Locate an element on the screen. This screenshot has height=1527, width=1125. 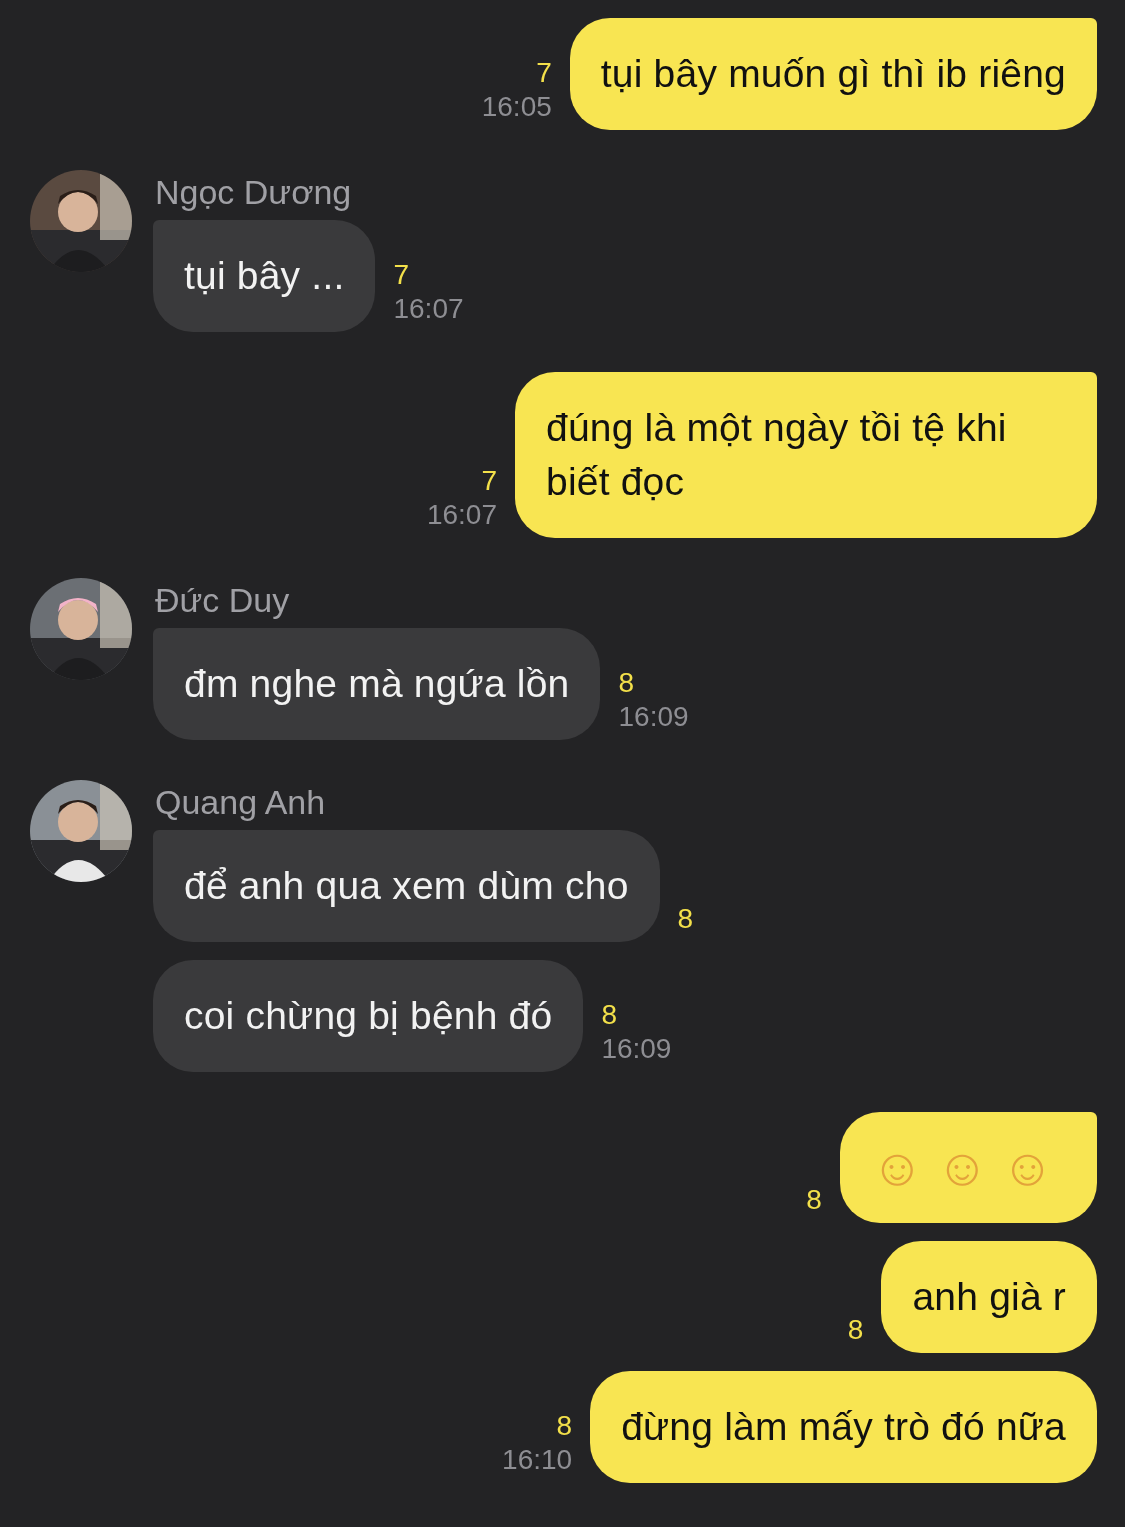
message-bubble: coi chừng bị bệnh đó is located at coordinates (368, 1016).